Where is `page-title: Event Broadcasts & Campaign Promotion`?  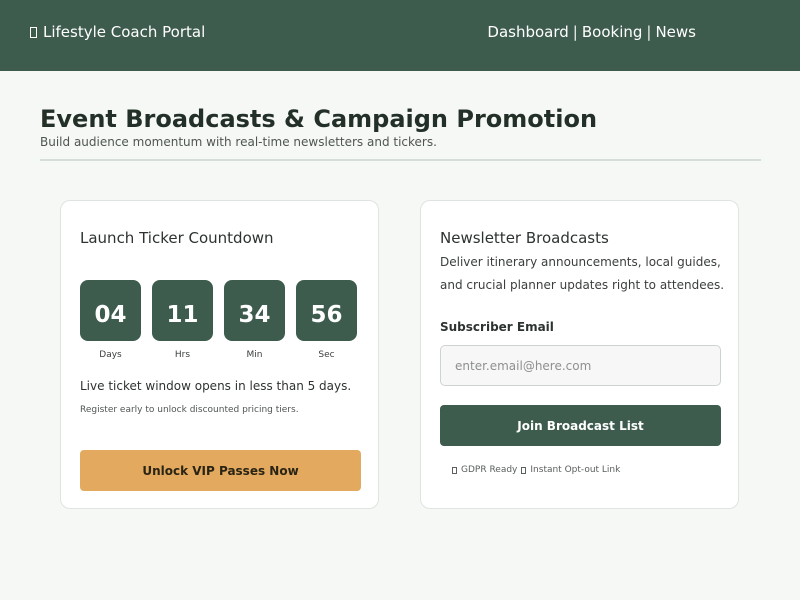 page-title: Event Broadcasts & Campaign Promotion is located at coordinates (319, 119).